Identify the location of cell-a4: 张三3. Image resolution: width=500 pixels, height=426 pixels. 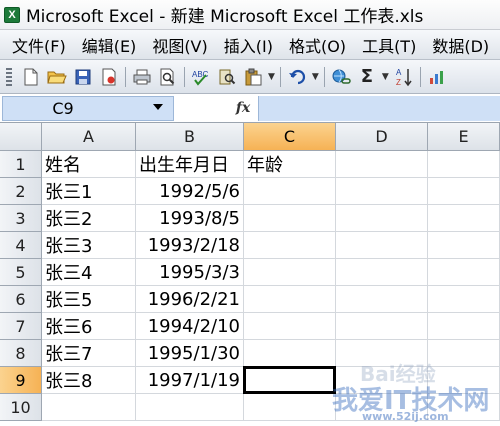
(89, 245).